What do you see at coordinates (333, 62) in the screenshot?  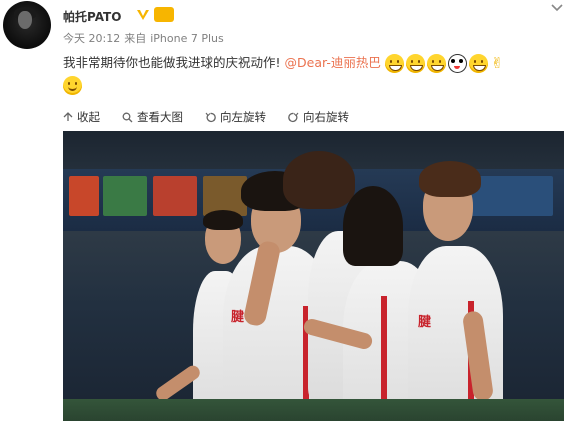 I see `mention-link: @Dear-迪丽热巴` at bounding box center [333, 62].